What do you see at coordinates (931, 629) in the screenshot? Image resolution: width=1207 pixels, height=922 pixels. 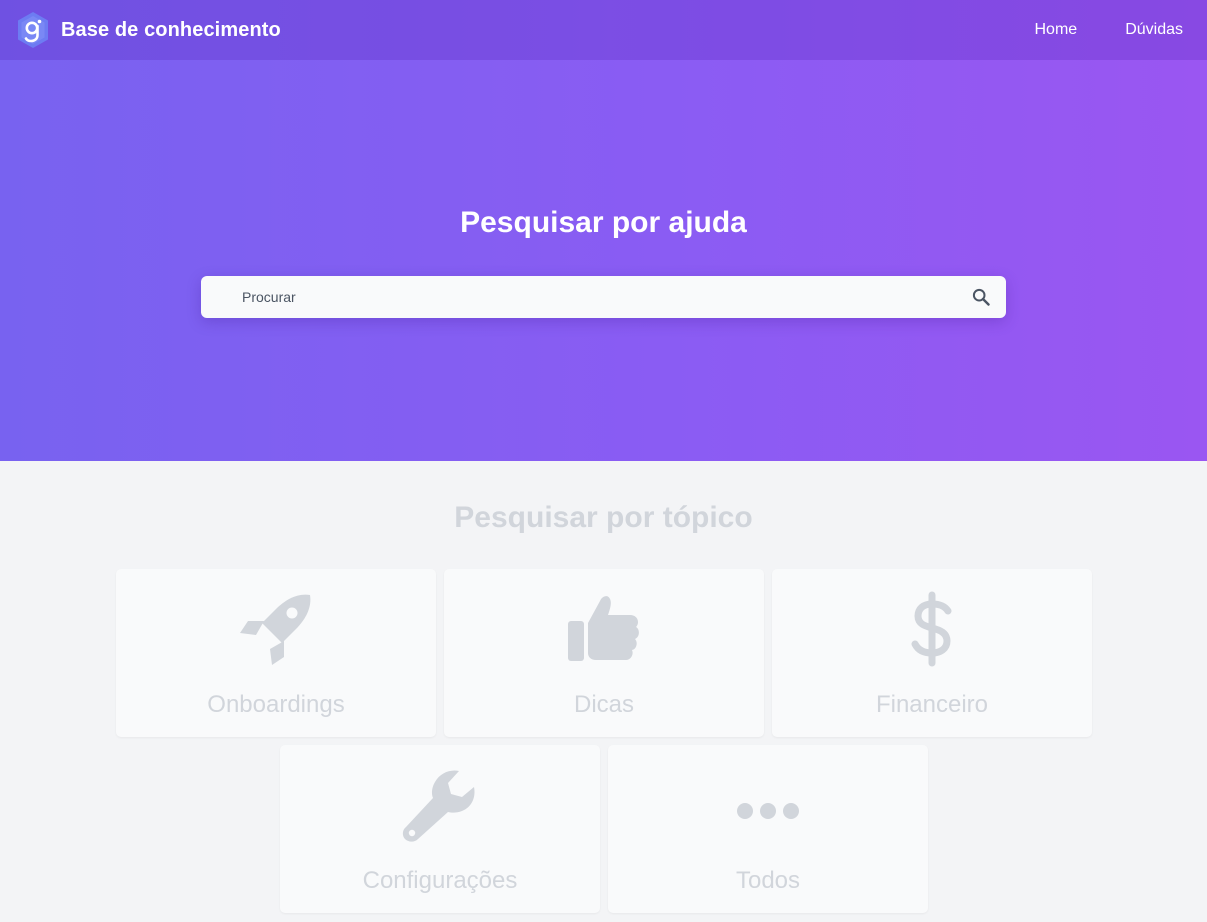 I see `dollar-icon` at bounding box center [931, 629].